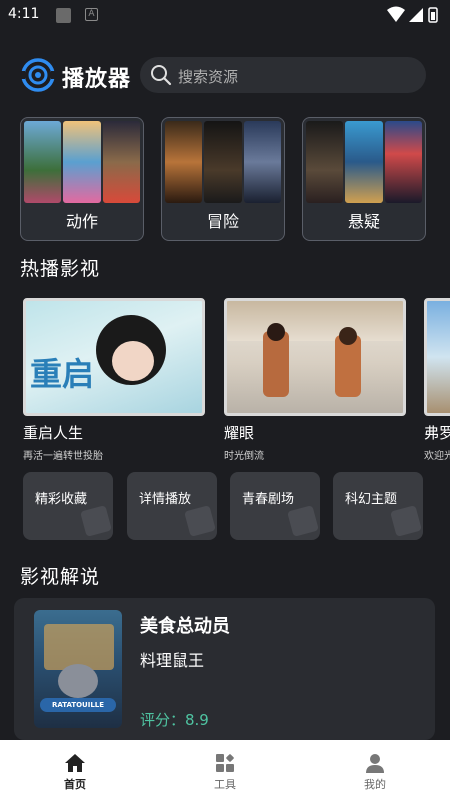  I want to click on app-name: 播放器, so click(97, 79).